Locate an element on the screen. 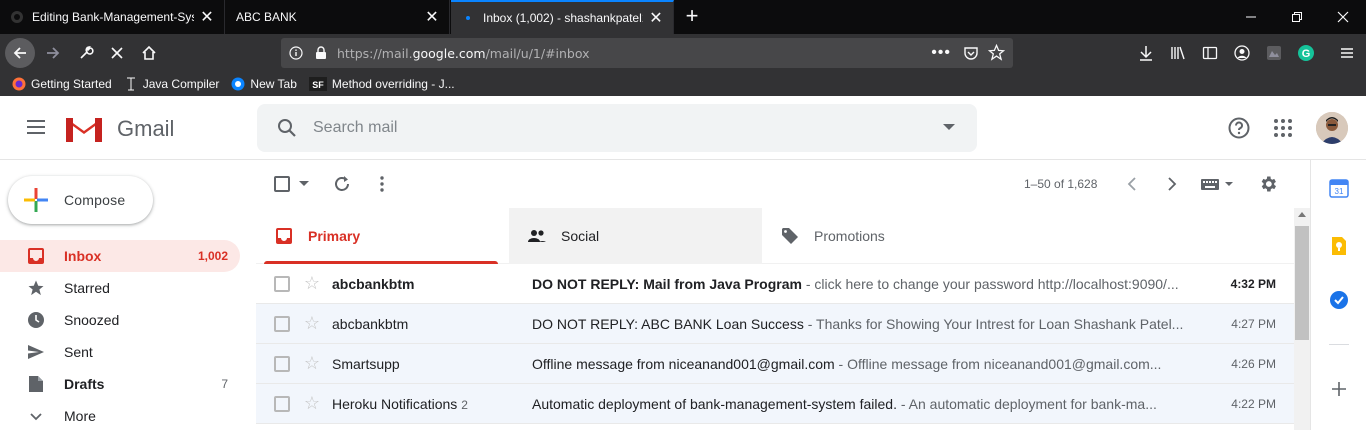 The width and height of the screenshot is (1366, 432). chevron-right-icon is located at coordinates (1172, 184).